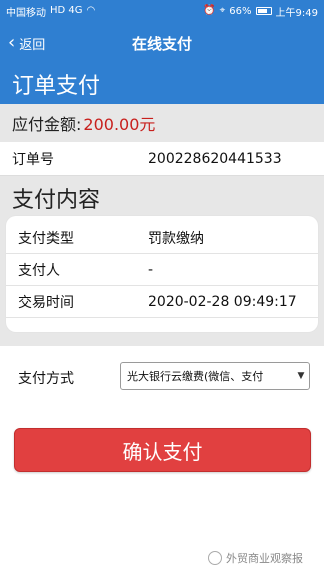  I want to click on watermark: 外贸商业观察报, so click(255, 558).